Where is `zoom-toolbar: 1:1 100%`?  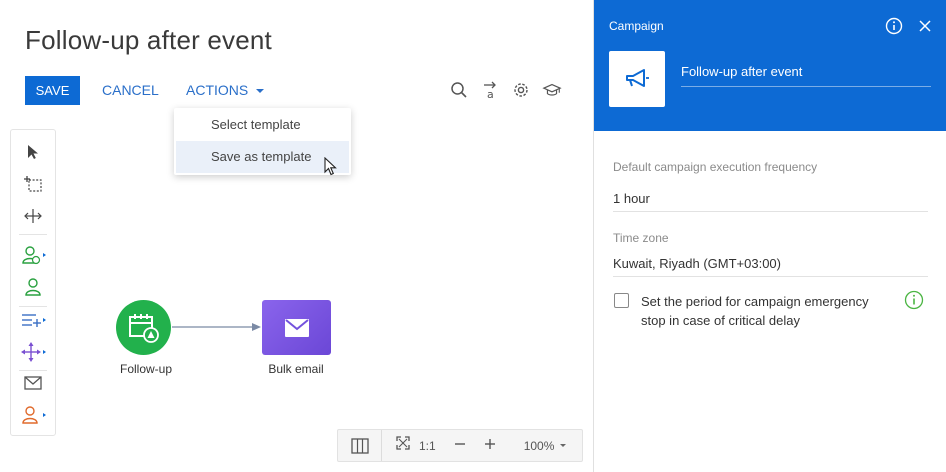 zoom-toolbar: 1:1 100% is located at coordinates (460, 445).